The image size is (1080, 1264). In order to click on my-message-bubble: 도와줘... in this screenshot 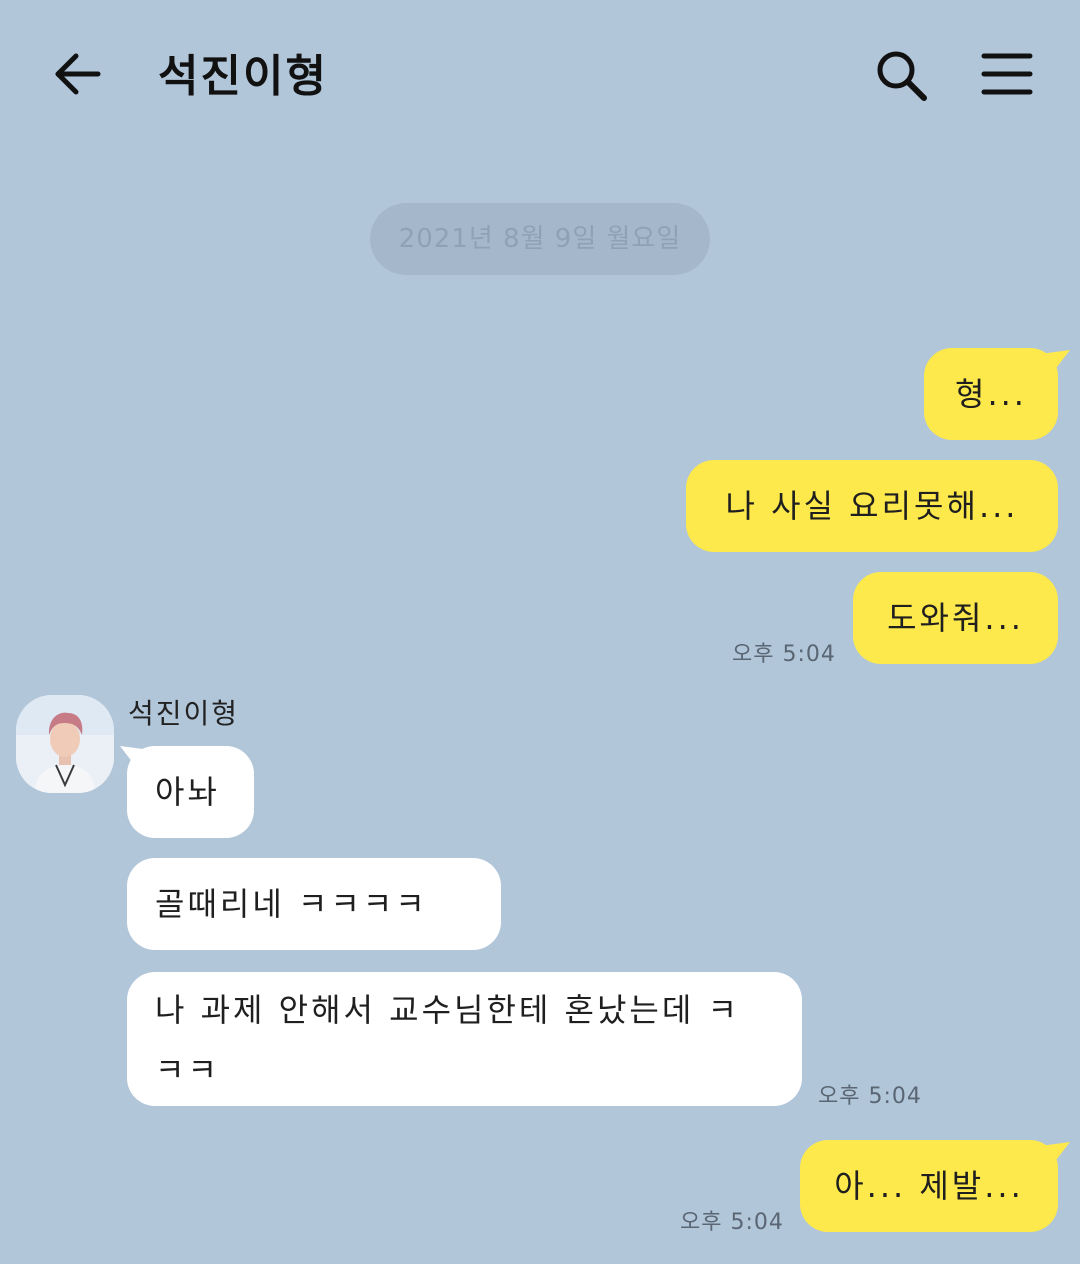, I will do `click(955, 618)`.